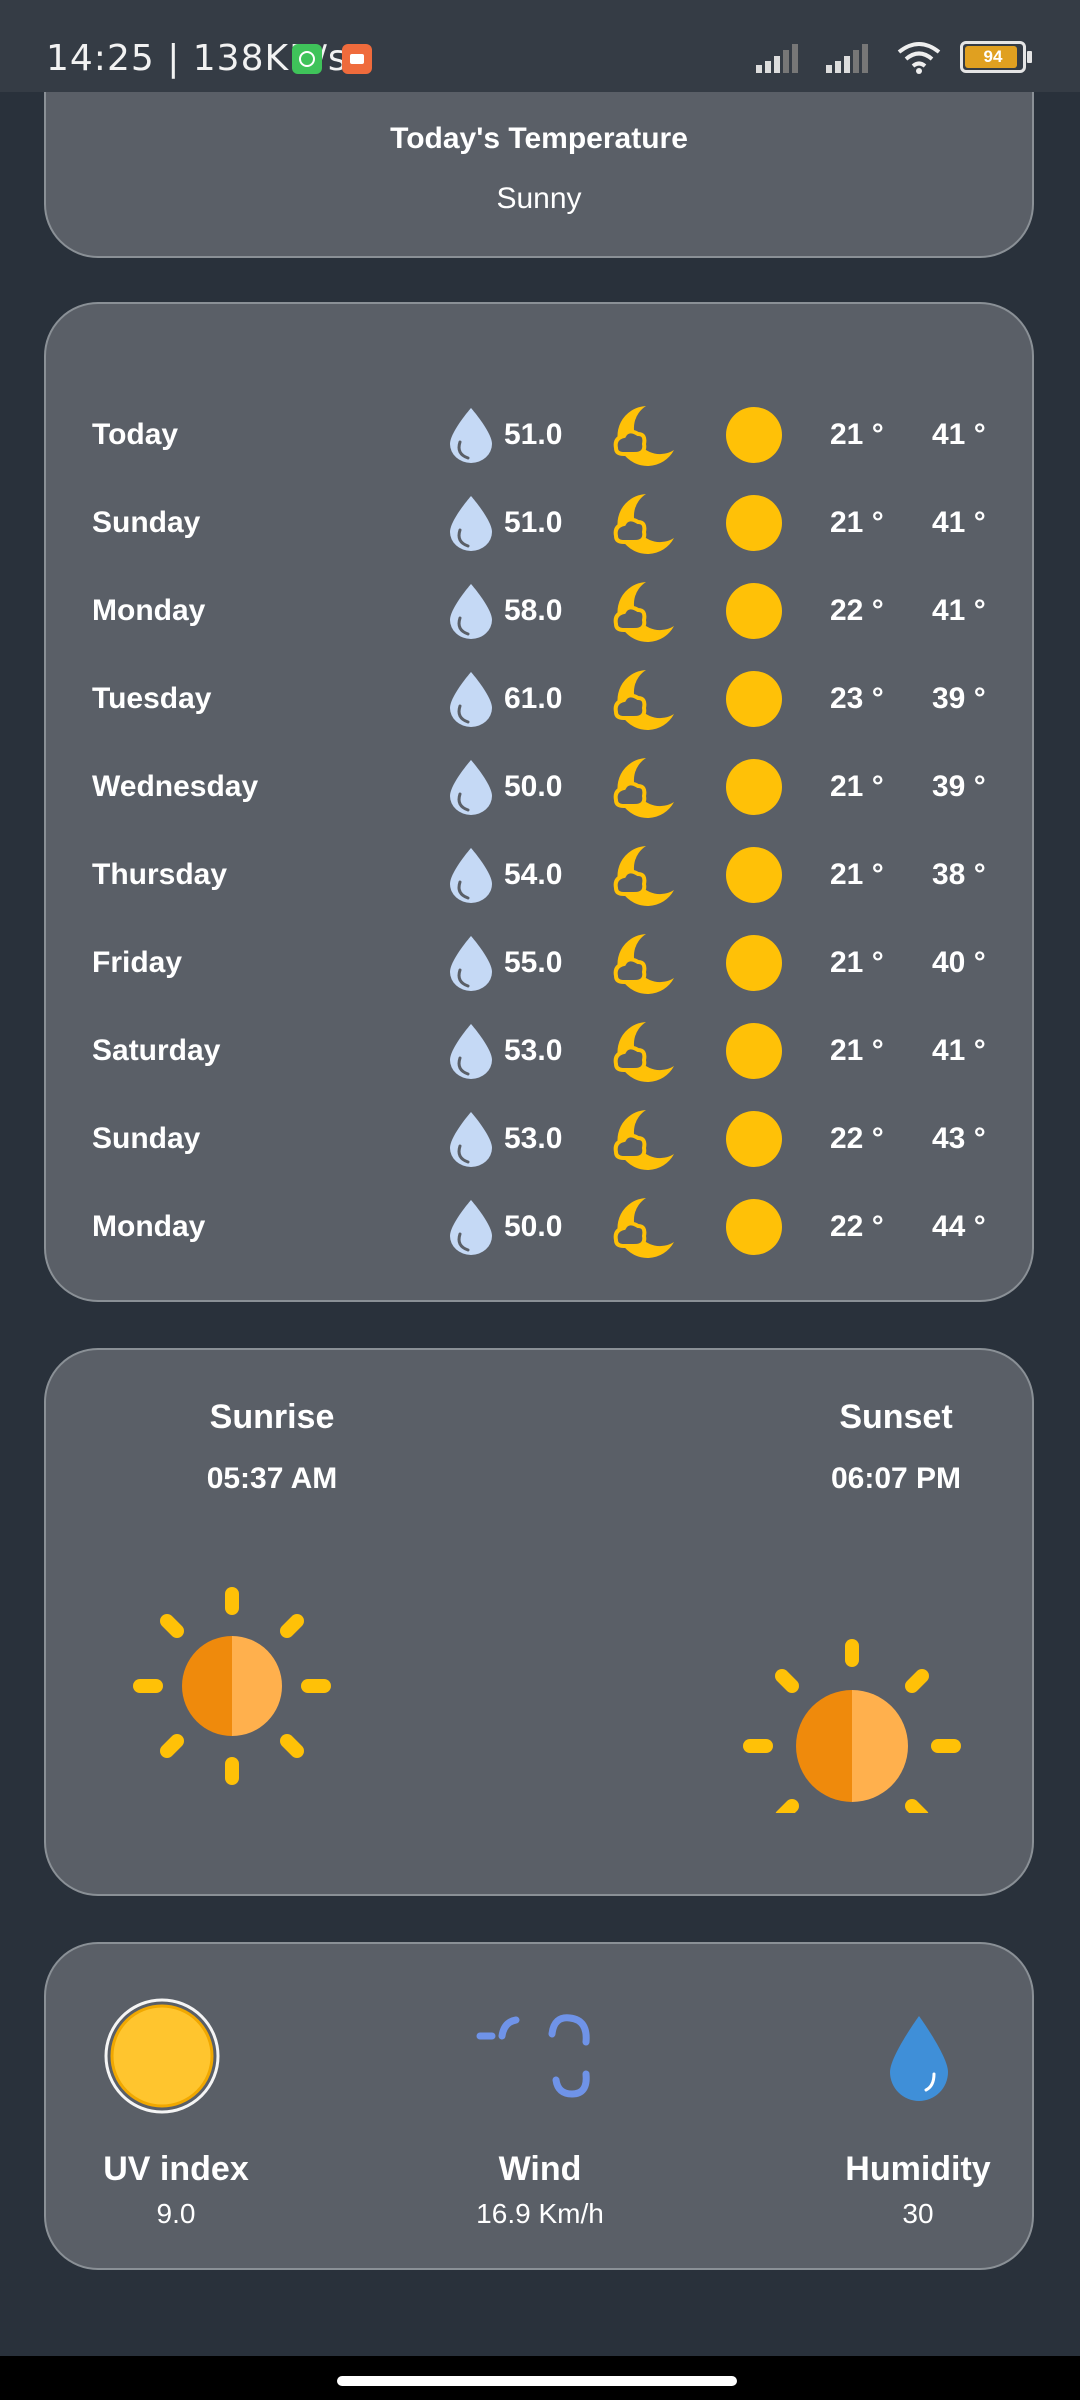 This screenshot has height=2400, width=1080. Describe the element at coordinates (232, 1686) in the screenshot. I see `sunrise-icon` at that location.